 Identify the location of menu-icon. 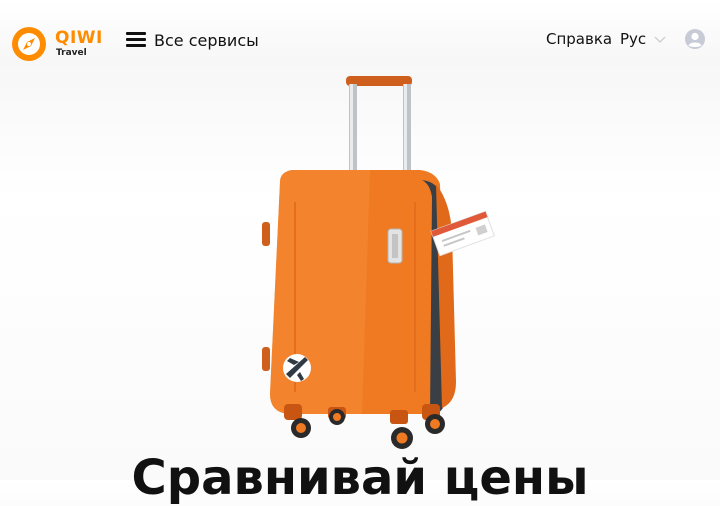
(136, 40).